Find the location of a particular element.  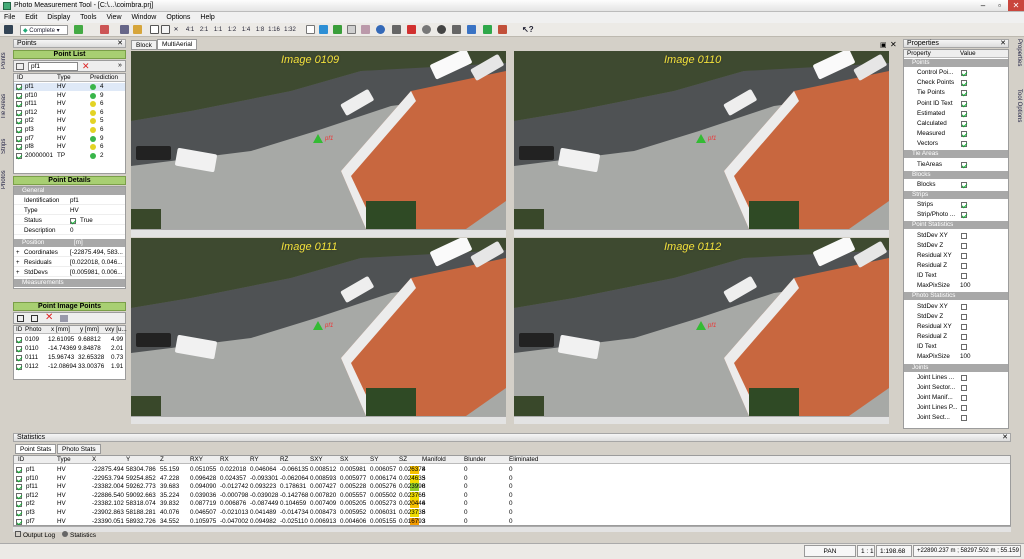

stats-col-header: RXY is located at coordinates (196, 460).